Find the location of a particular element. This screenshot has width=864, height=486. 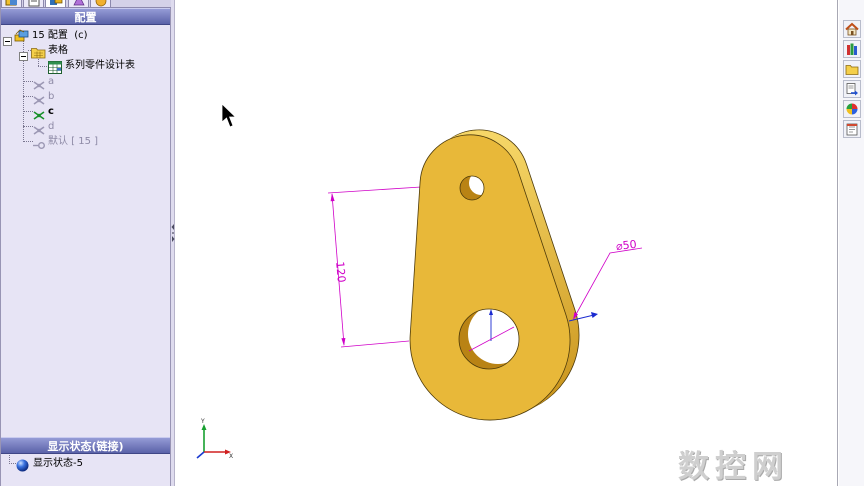

dimension-120: 120 is located at coordinates (374, 267).